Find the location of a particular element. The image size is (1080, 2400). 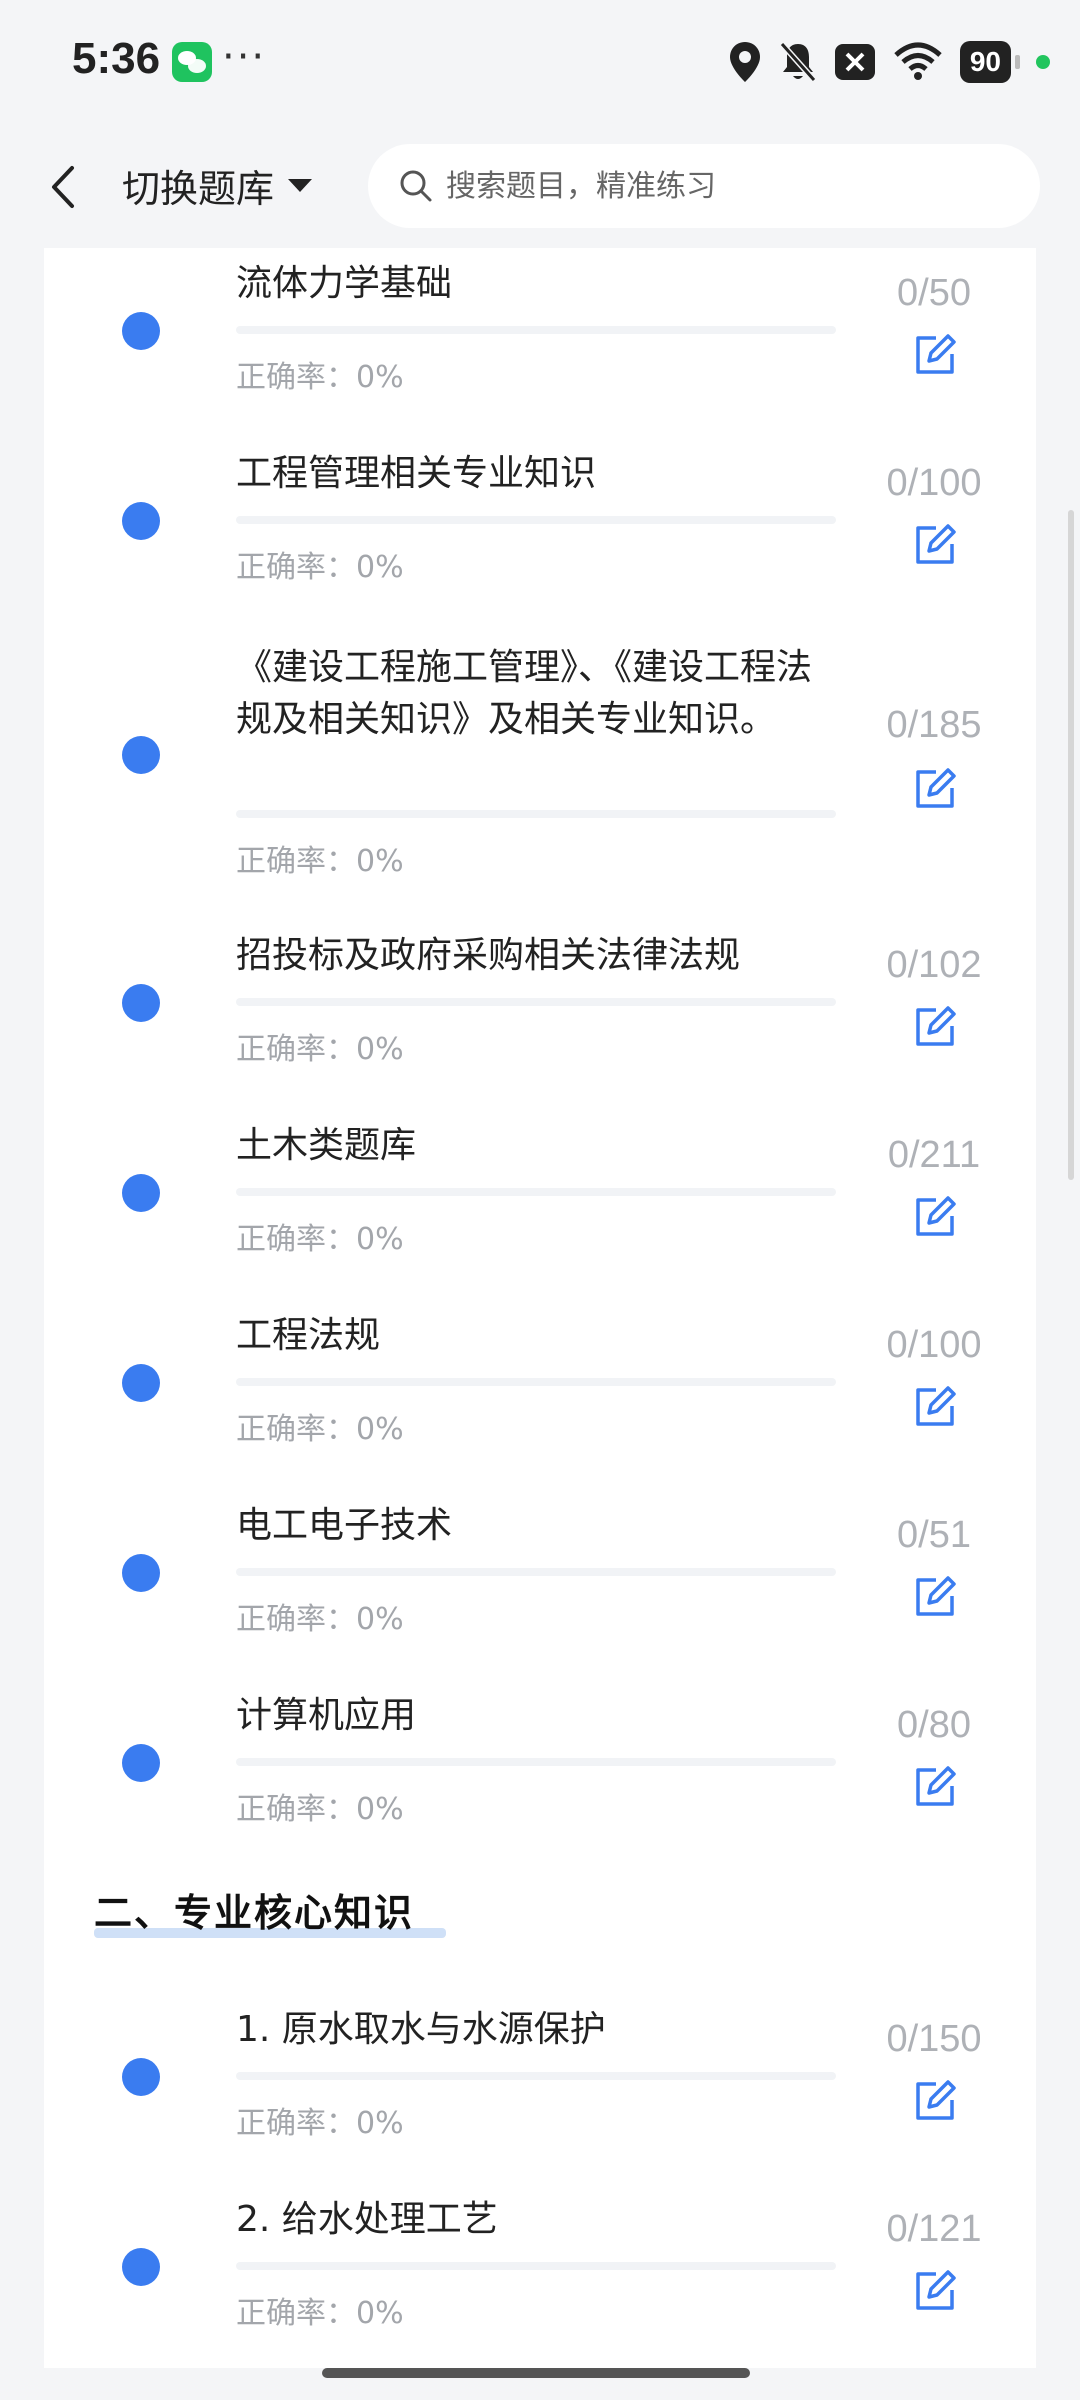

battery-tip is located at coordinates (1017, 62).